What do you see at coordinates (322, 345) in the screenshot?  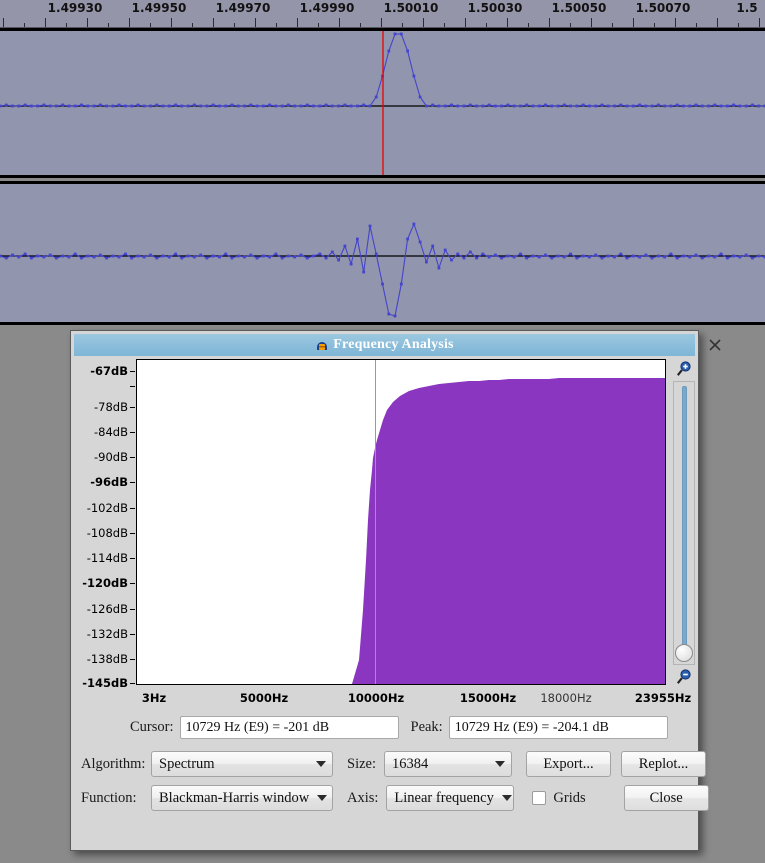 I see `audacity-logo-icon` at bounding box center [322, 345].